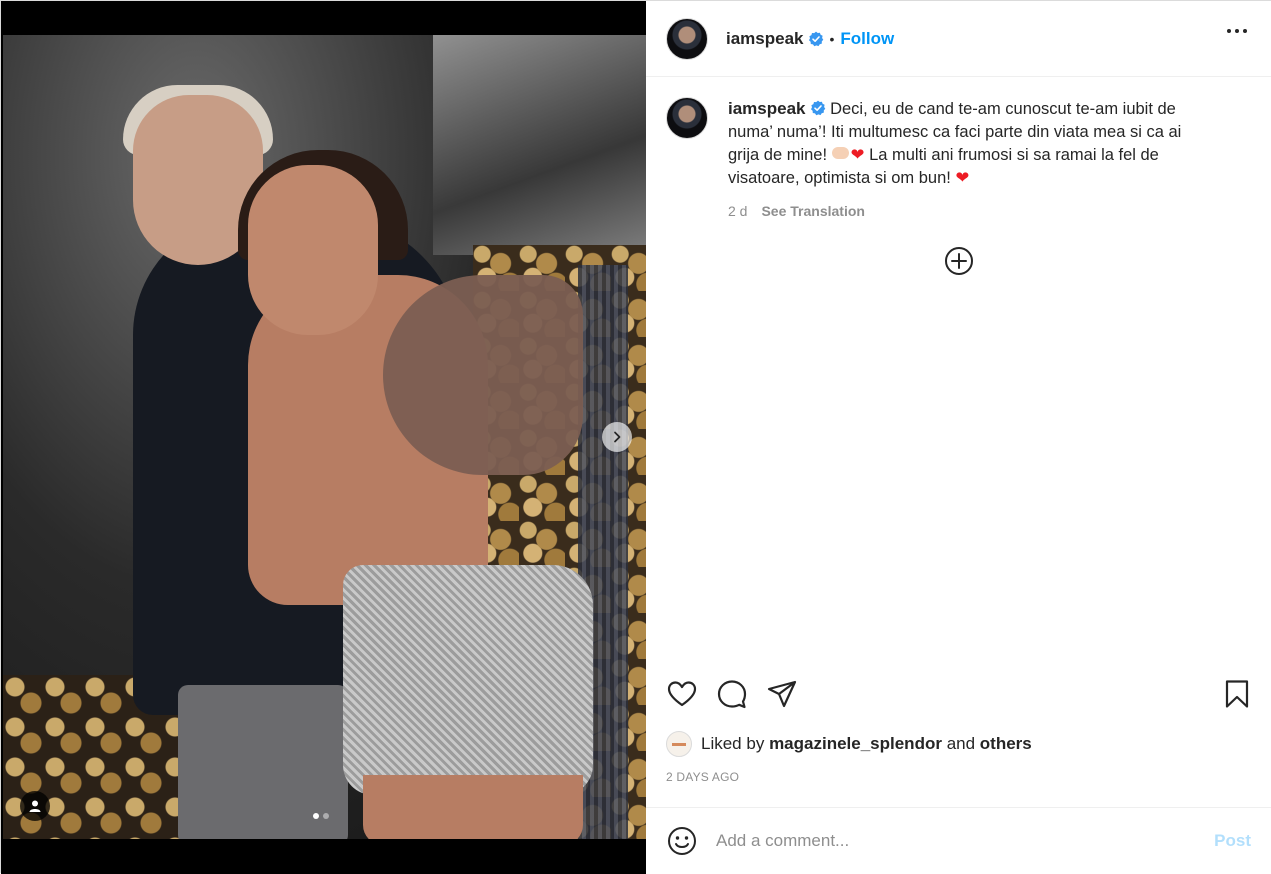  What do you see at coordinates (483, 375) in the screenshot?
I see `tattooed-arm` at bounding box center [483, 375].